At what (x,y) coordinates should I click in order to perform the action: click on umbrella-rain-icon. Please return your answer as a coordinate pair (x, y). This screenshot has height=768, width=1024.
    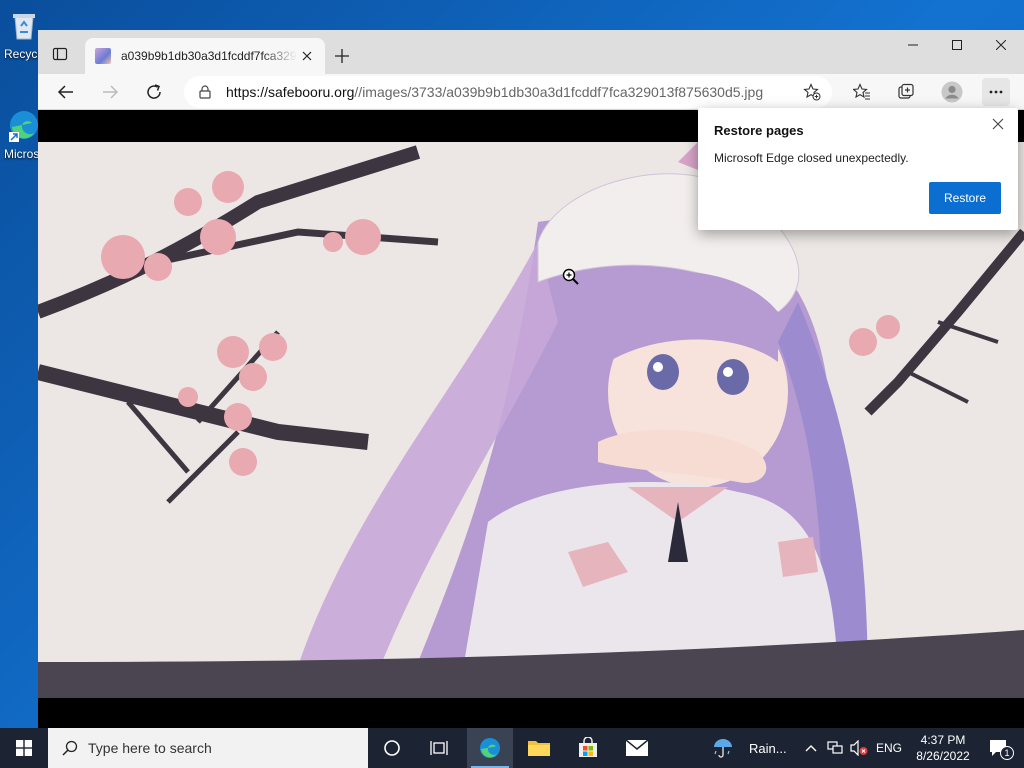
    Looking at the image, I should click on (723, 748).